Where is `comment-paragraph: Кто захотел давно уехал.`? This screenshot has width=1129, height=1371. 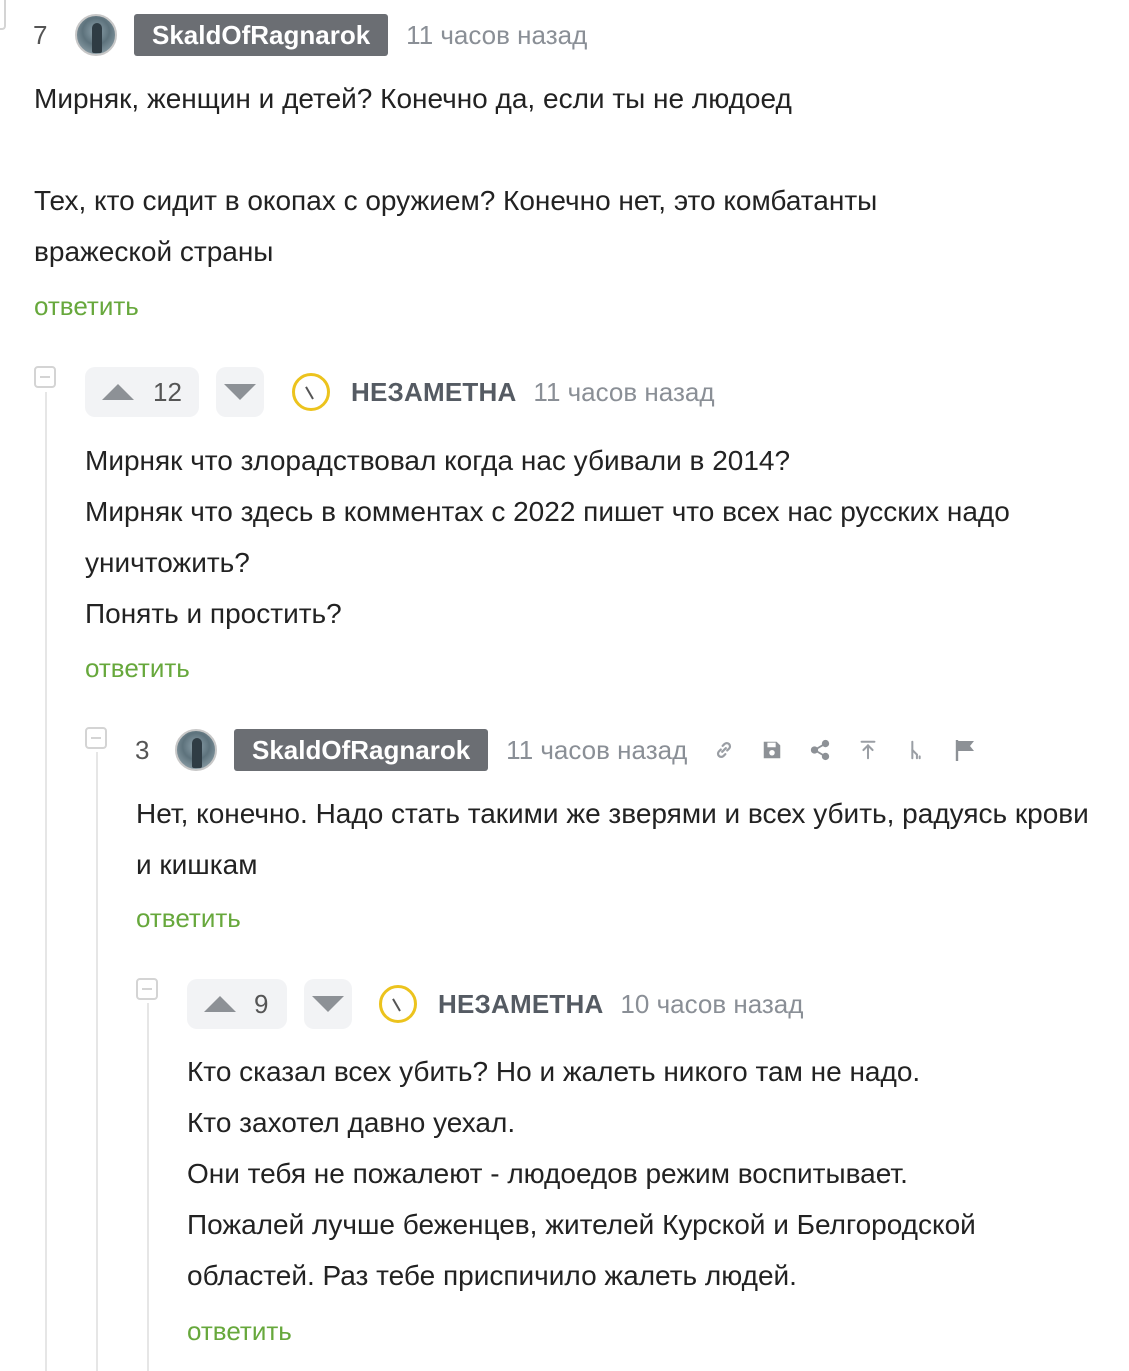
comment-paragraph: Кто захотел давно уехал. is located at coordinates (351, 1122).